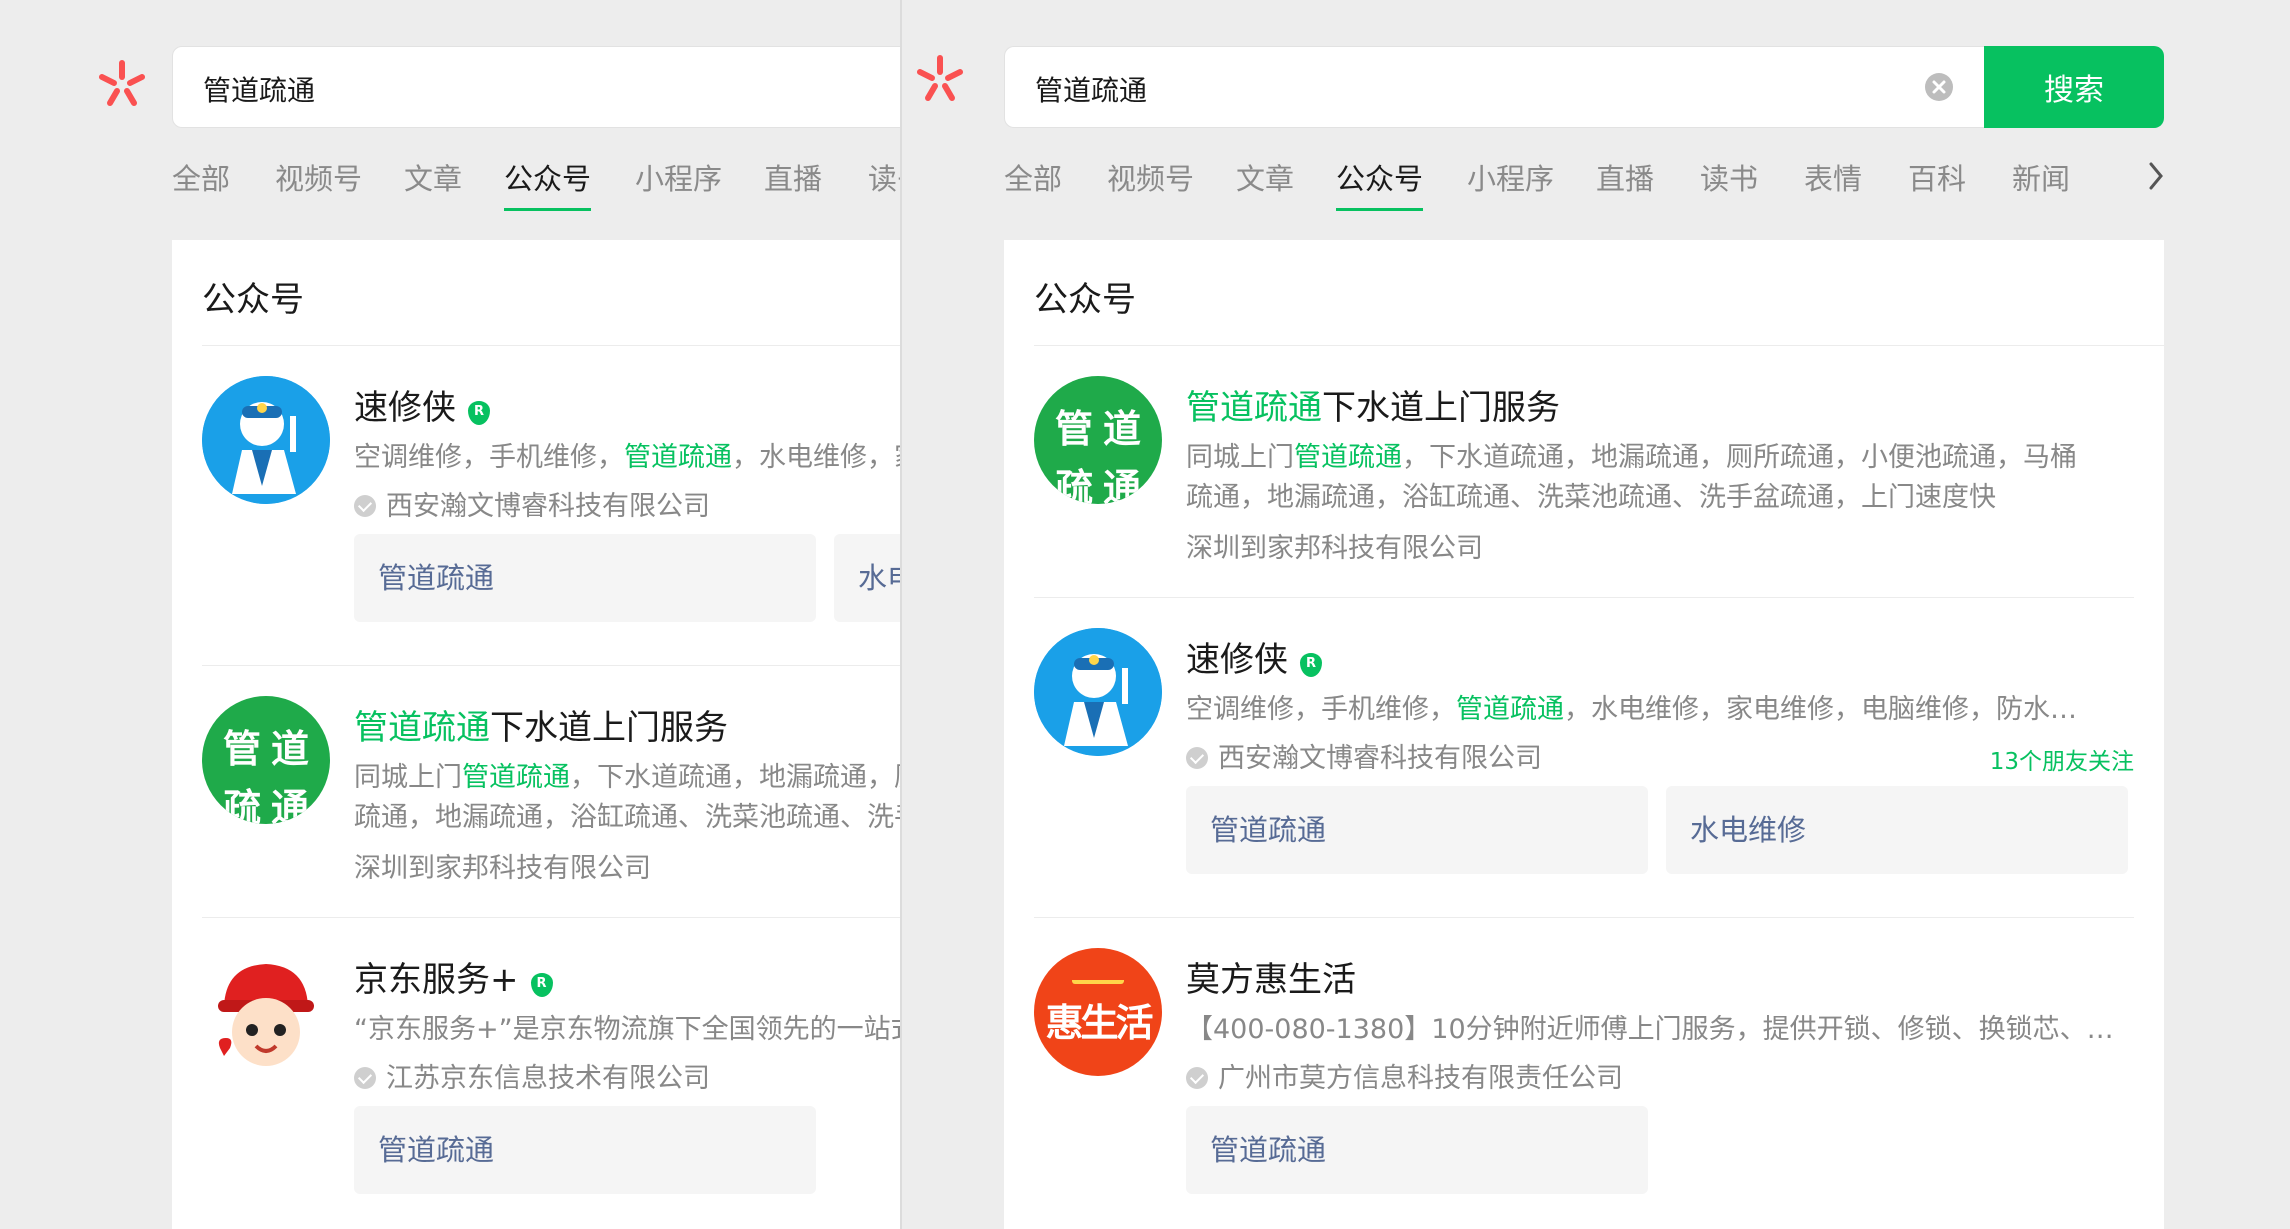 Image resolution: width=2290 pixels, height=1229 pixels. What do you see at coordinates (1099, 1023) in the screenshot?
I see `avatar-logo-text: 惠生活` at bounding box center [1099, 1023].